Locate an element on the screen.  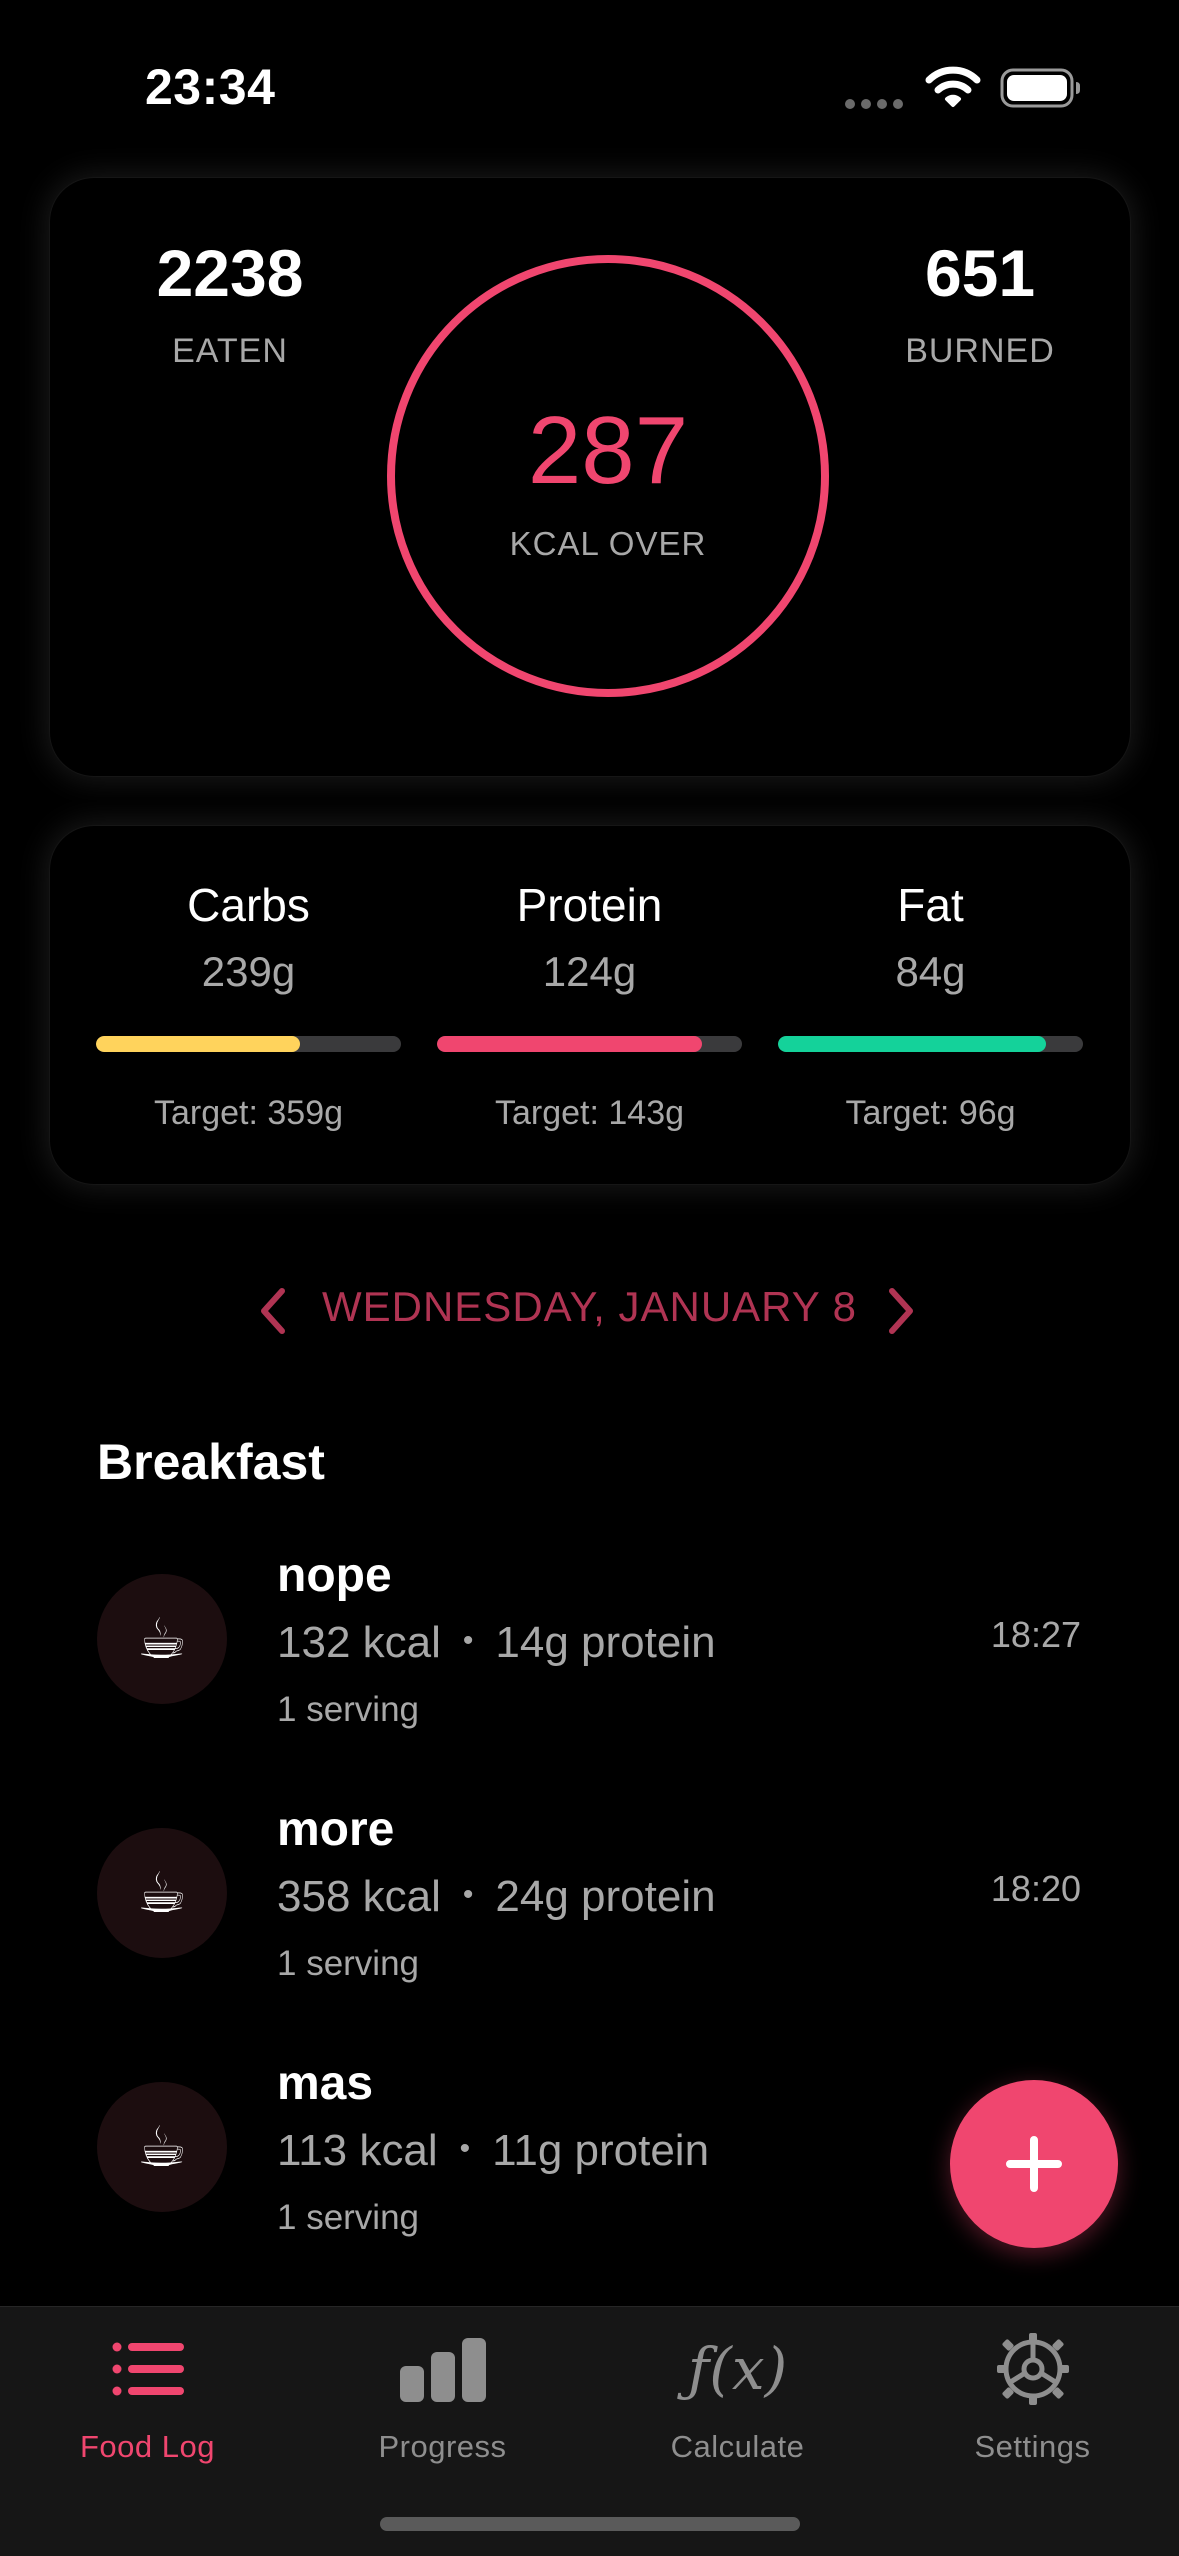
macro-amount: 84g is located at coordinates (930, 971).